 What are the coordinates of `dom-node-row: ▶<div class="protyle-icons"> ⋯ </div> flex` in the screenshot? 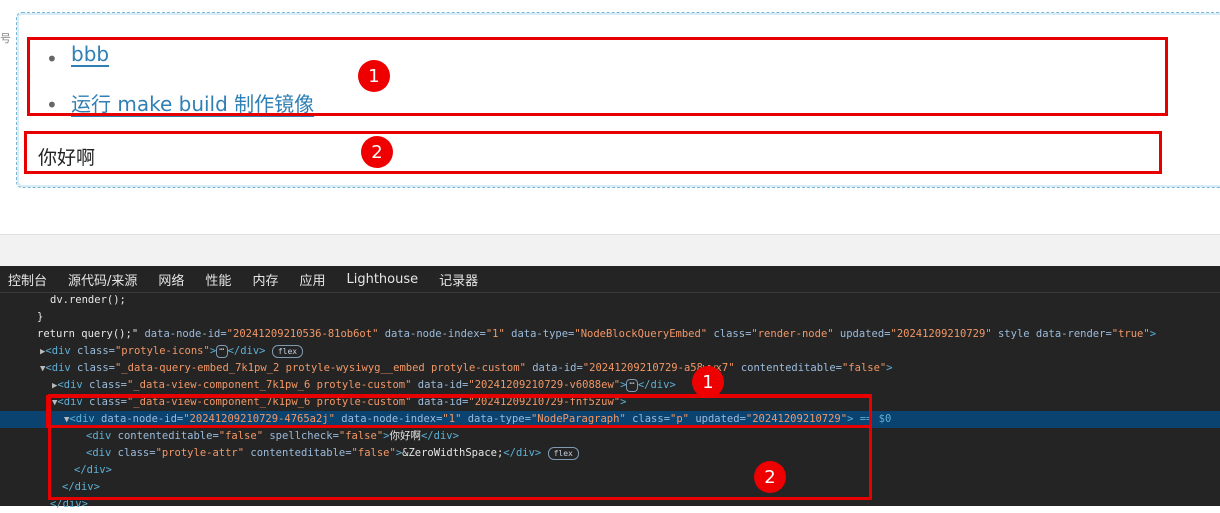 It's located at (610, 351).